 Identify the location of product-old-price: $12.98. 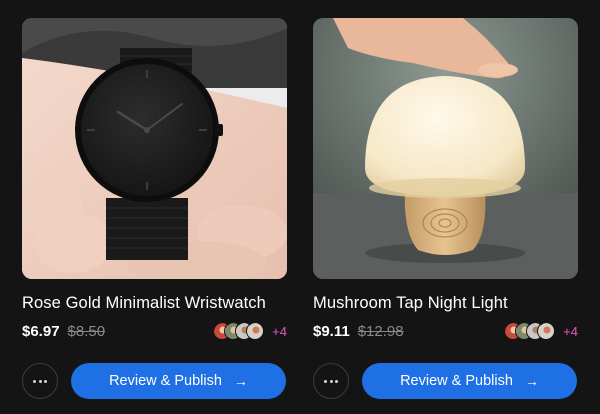
(380, 331).